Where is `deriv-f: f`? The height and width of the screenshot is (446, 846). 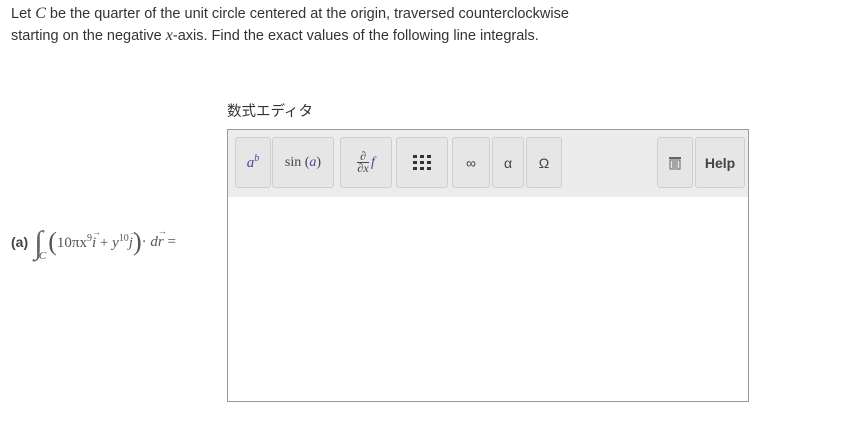 deriv-f: f is located at coordinates (373, 162).